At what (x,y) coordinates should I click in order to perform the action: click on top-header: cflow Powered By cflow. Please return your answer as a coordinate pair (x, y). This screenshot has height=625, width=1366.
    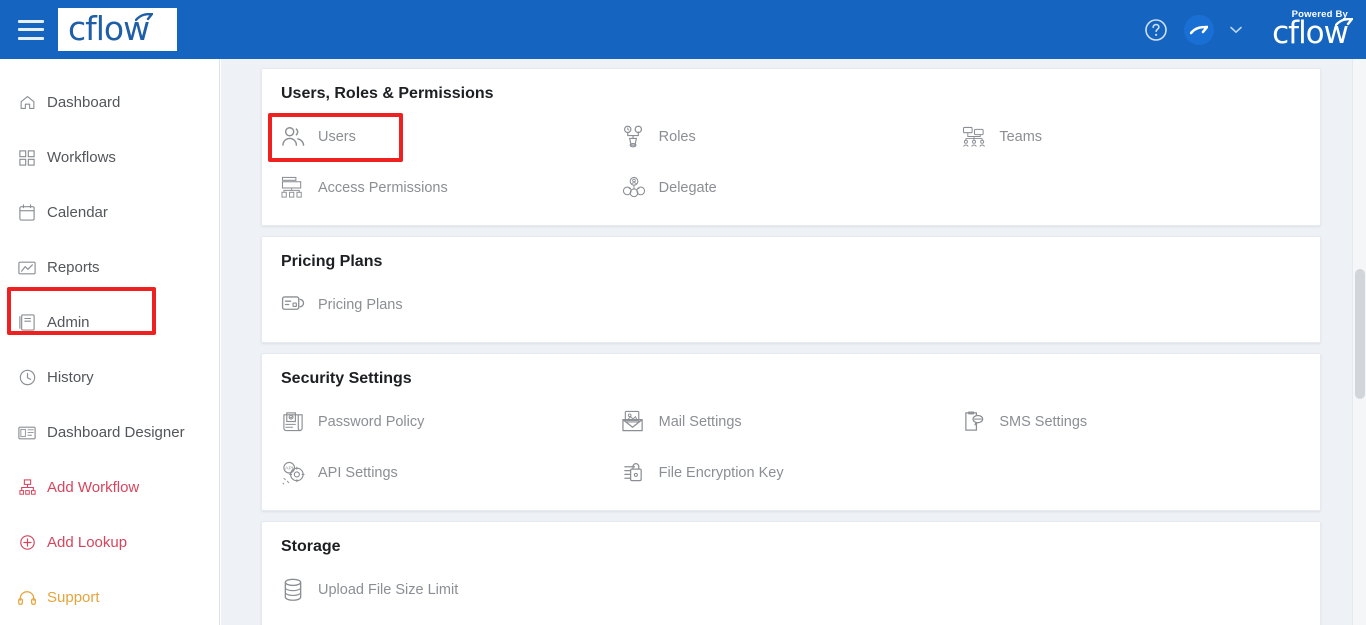
    Looking at the image, I should click on (683, 29).